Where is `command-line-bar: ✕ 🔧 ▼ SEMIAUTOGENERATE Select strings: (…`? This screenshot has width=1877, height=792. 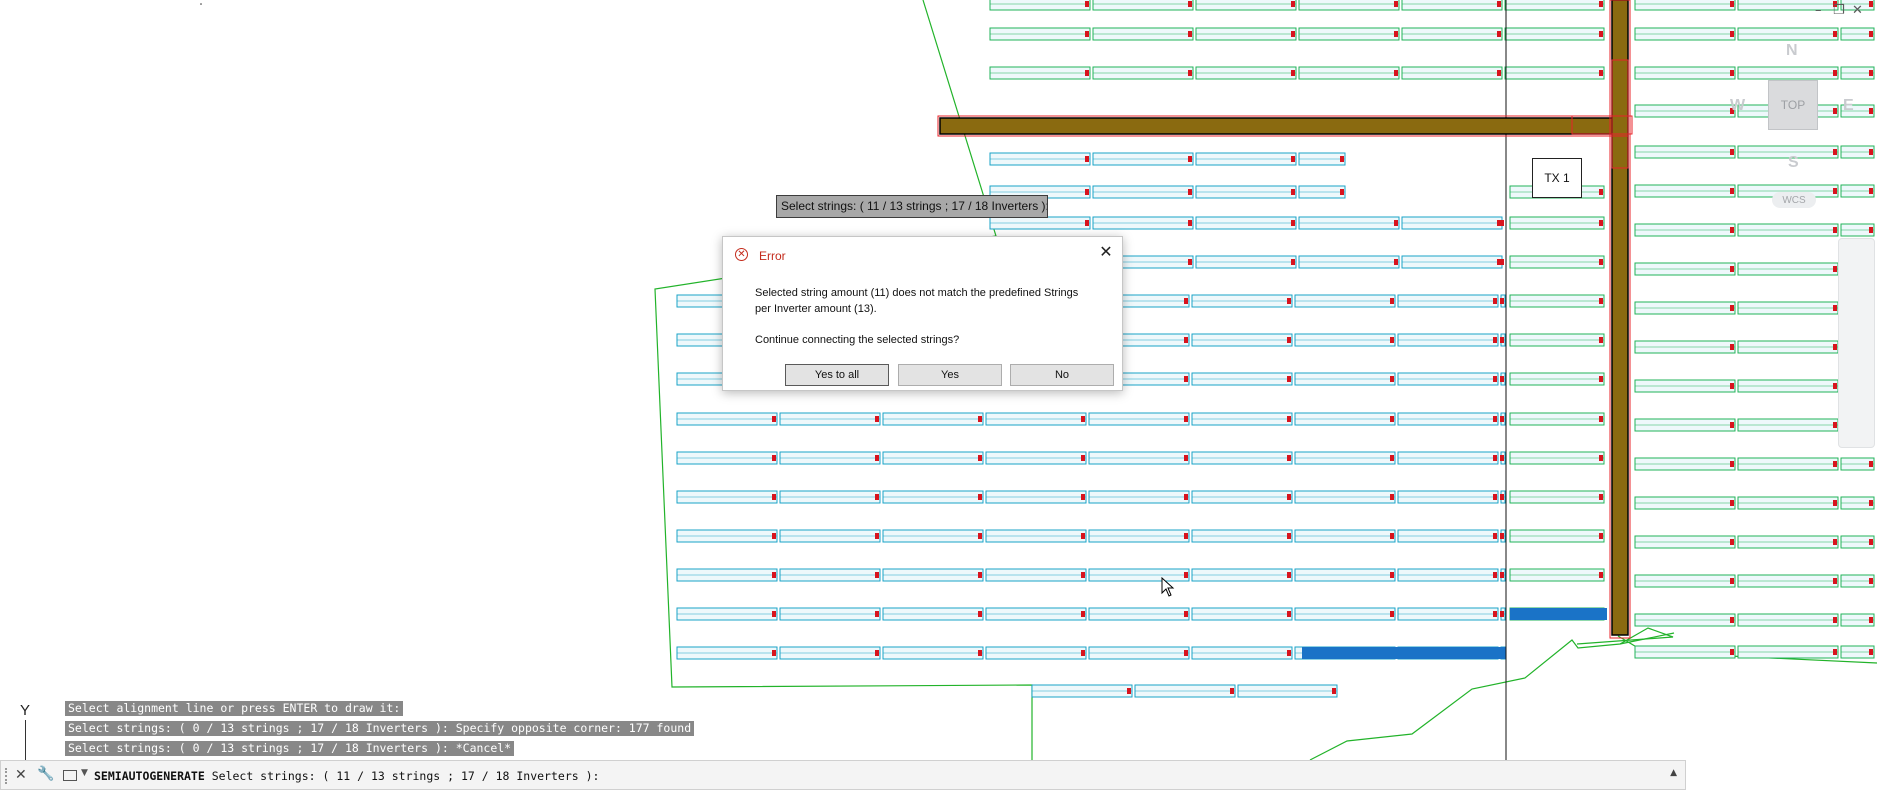 command-line-bar: ✕ 🔧 ▼ SEMIAUTOGENERATE Select strings: (… is located at coordinates (843, 775).